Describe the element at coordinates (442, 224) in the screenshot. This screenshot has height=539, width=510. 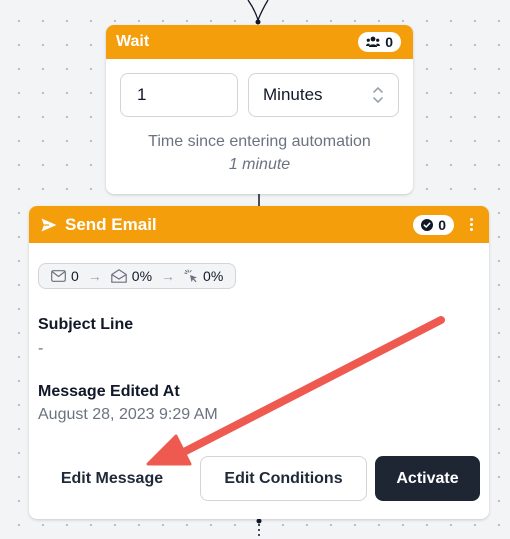
I see `completed-count: 0` at that location.